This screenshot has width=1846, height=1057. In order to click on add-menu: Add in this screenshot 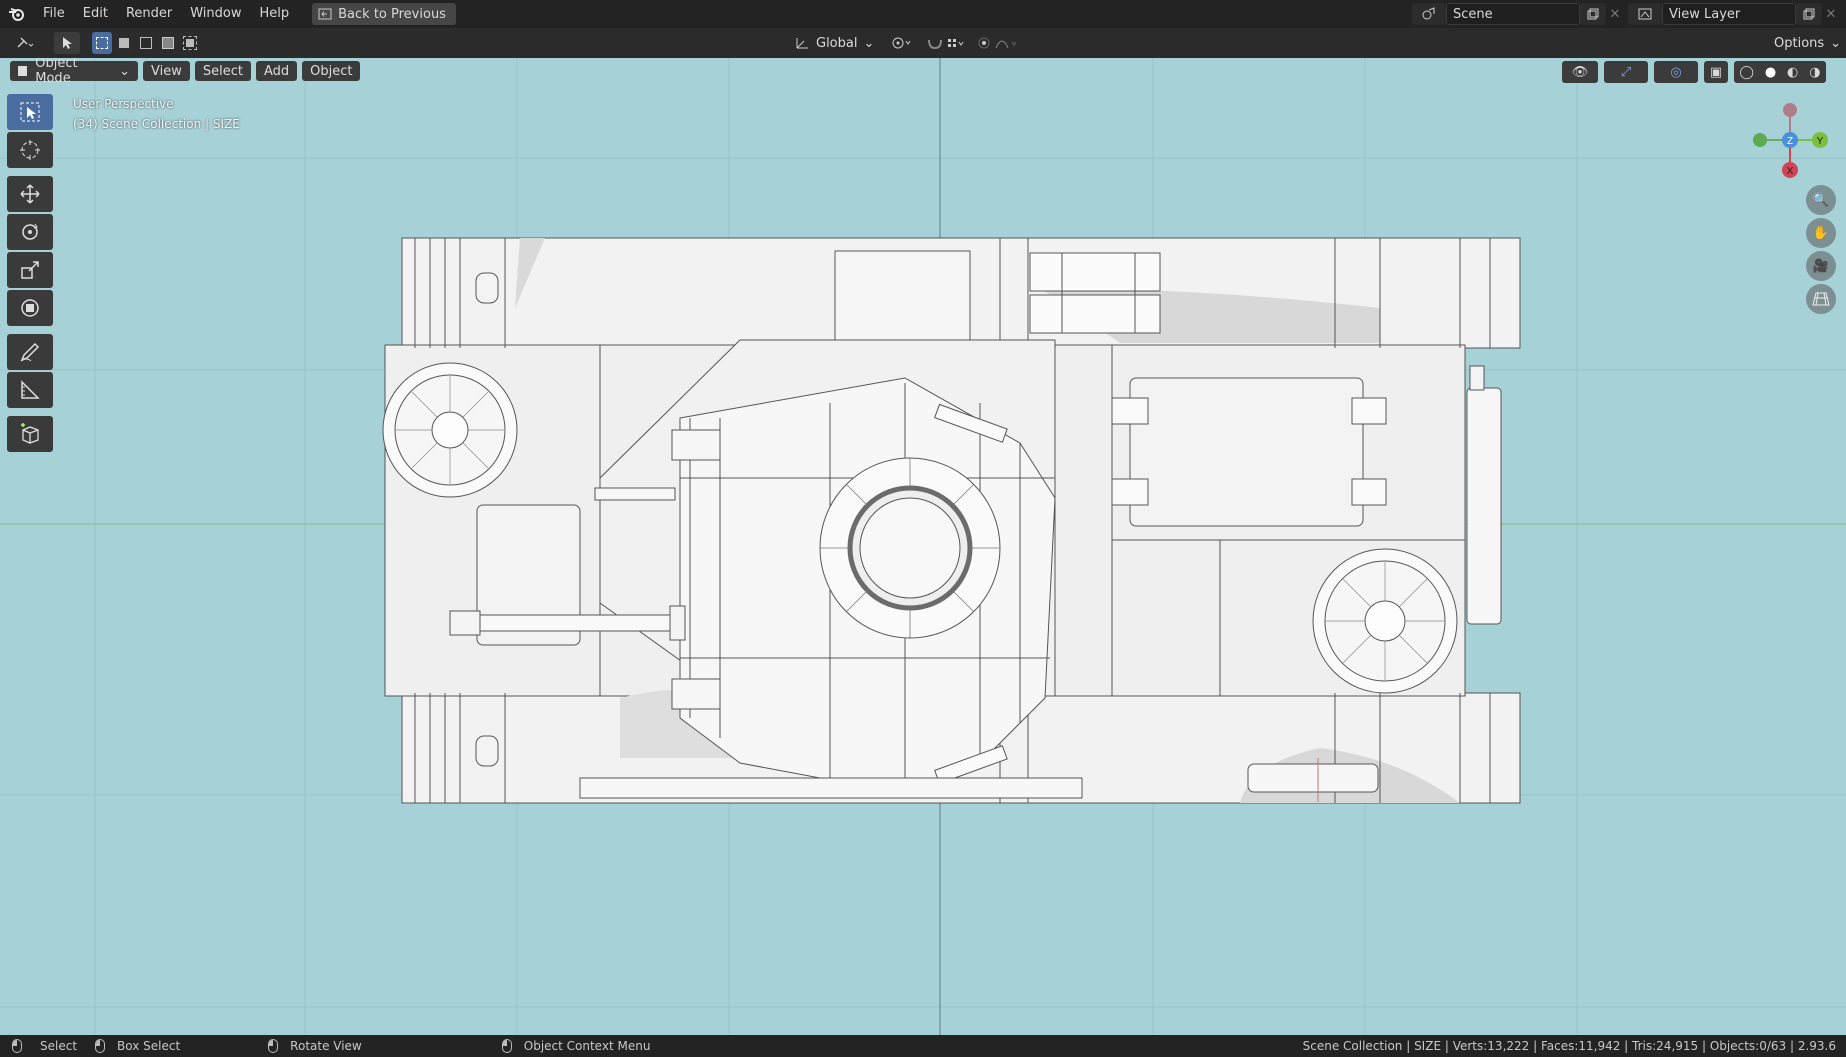, I will do `click(276, 71)`.